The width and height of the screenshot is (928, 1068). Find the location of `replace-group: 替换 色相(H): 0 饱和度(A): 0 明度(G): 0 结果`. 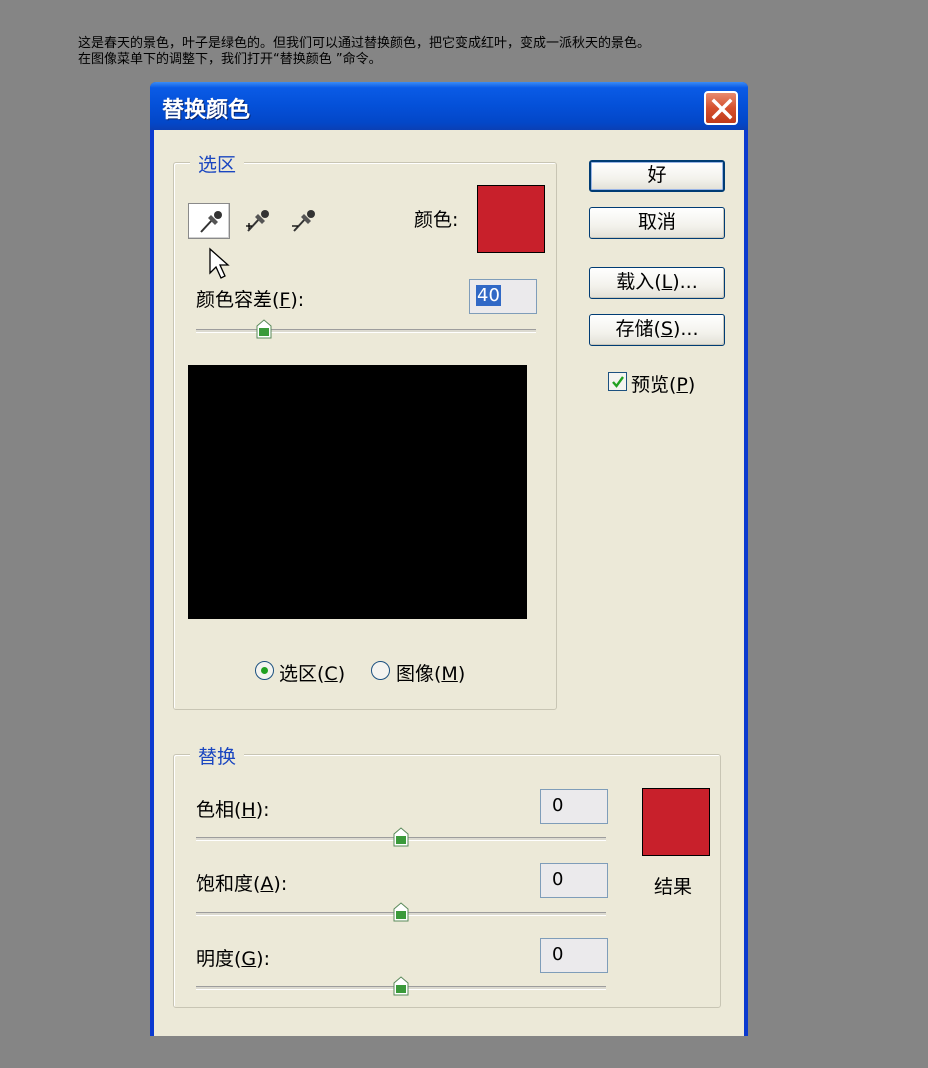

replace-group: 替换 色相(H): 0 饱和度(A): 0 明度(G): 0 结果 is located at coordinates (447, 875).